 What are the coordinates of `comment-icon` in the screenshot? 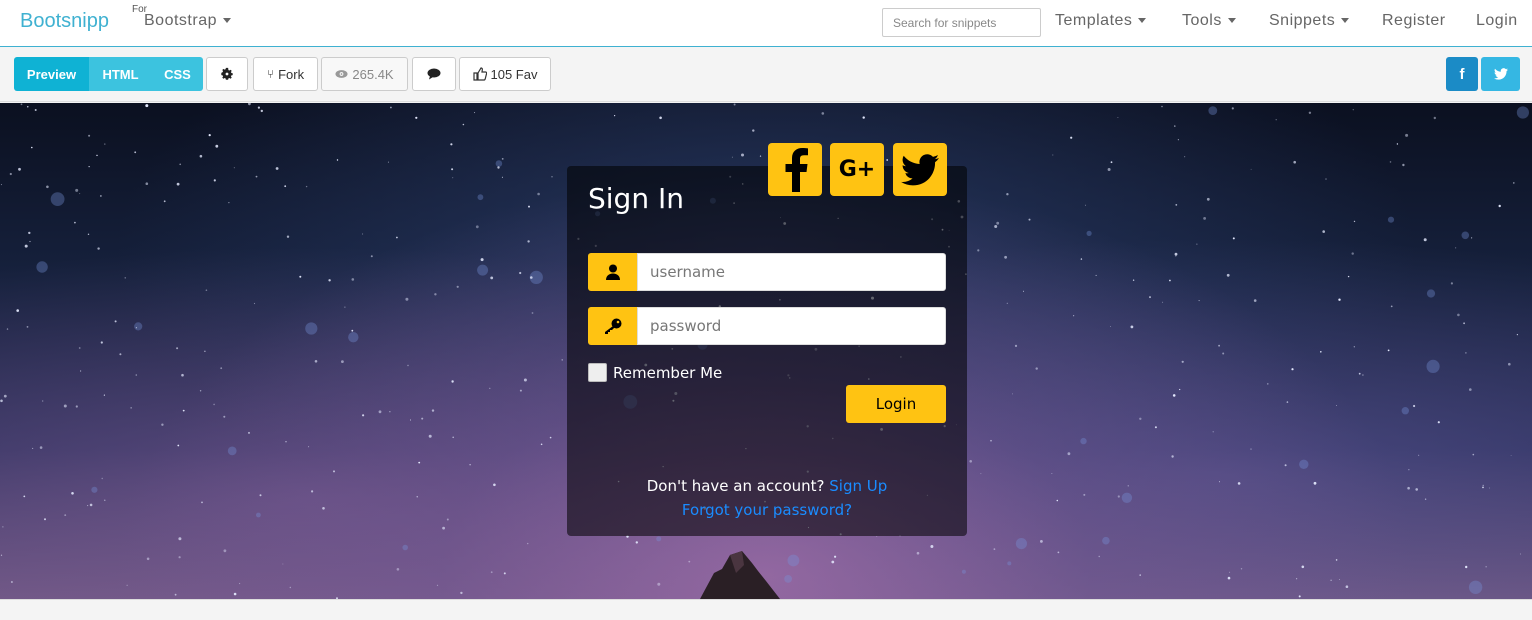 It's located at (434, 74).